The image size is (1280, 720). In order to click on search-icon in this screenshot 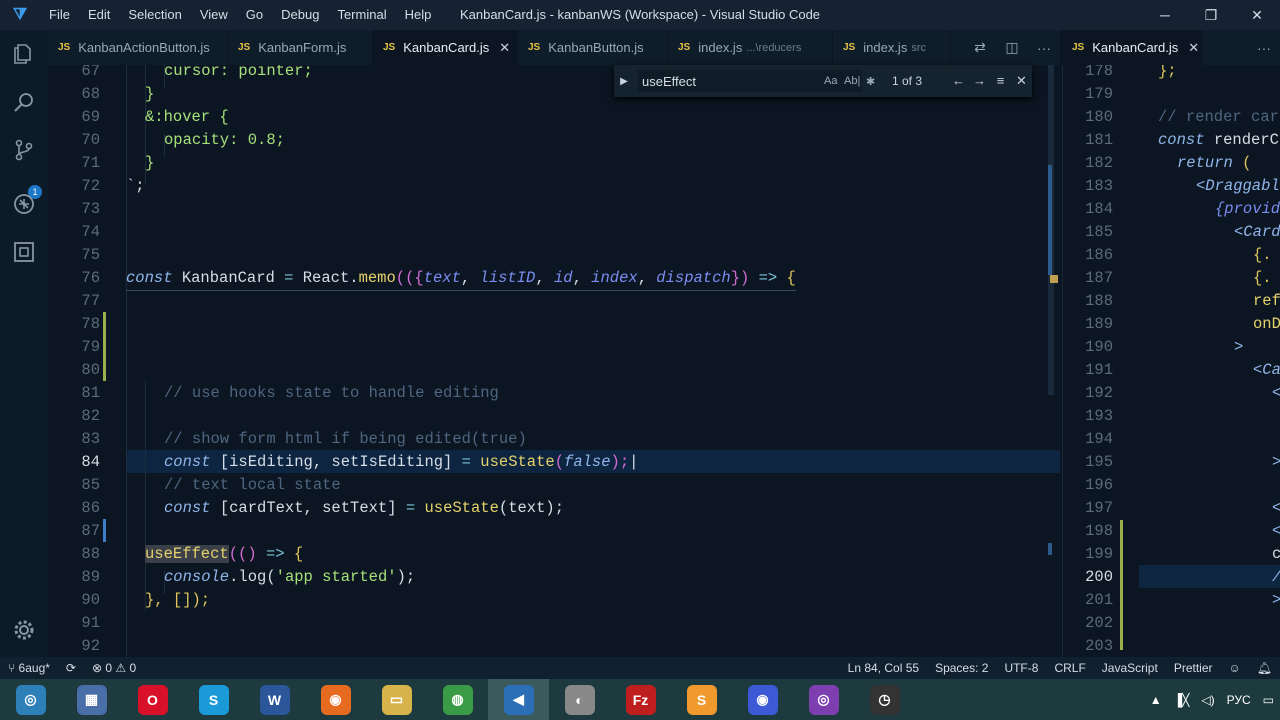, I will do `click(24, 102)`.